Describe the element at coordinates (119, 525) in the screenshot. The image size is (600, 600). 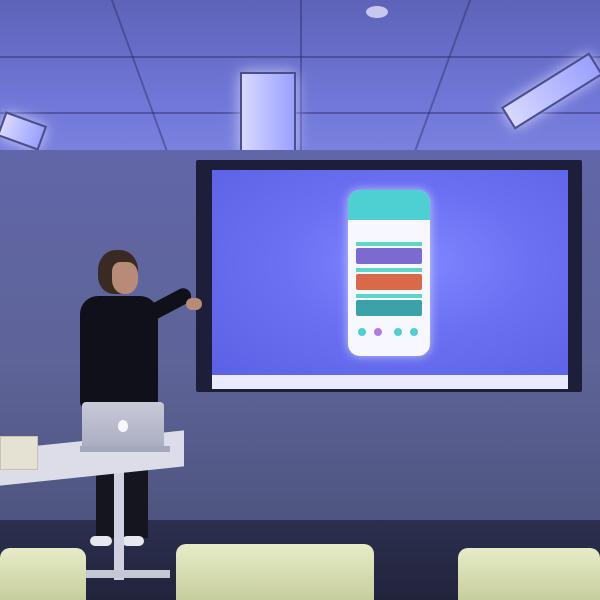
I see `table-leg` at that location.